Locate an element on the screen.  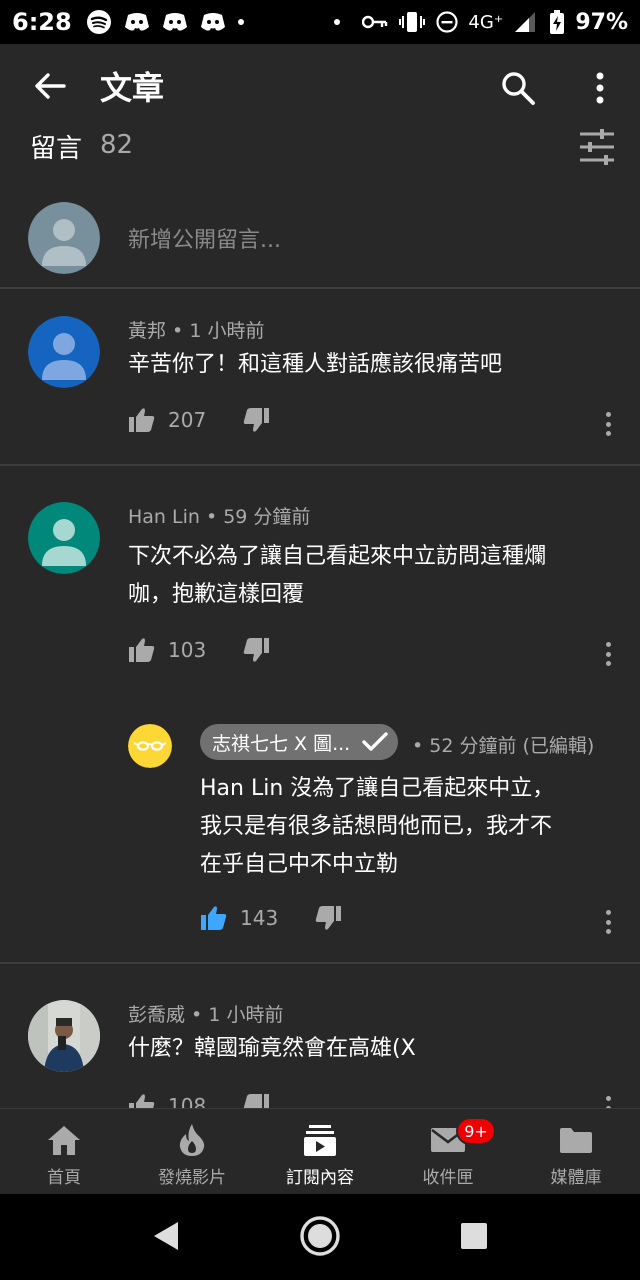
like-button-active is located at coordinates (214, 918).